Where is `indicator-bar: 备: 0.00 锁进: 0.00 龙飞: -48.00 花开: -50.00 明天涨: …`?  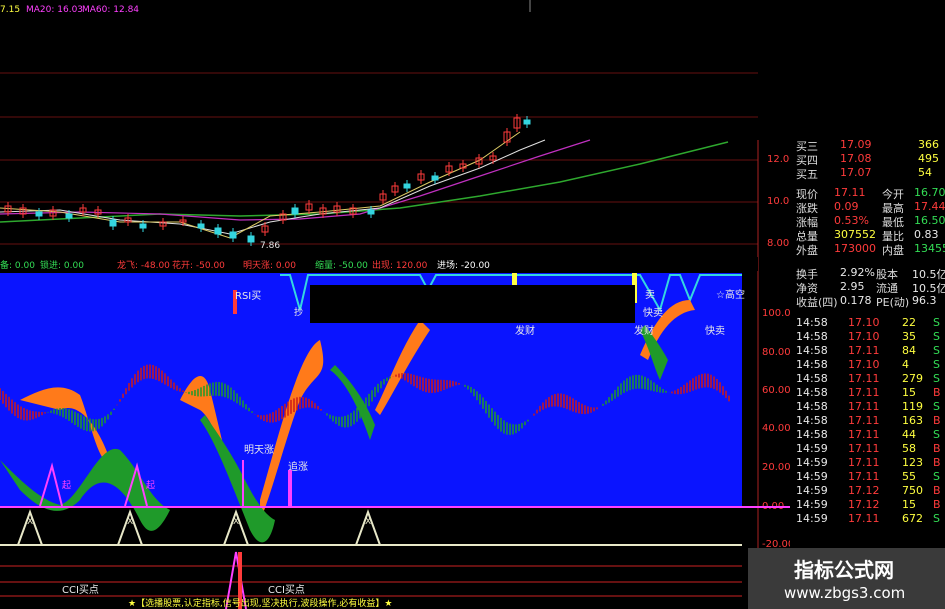 indicator-bar: 备: 0.00 锁进: 0.00 龙飞: -48.00 花开: -50.00 明天涨: … is located at coordinates (245, 265).